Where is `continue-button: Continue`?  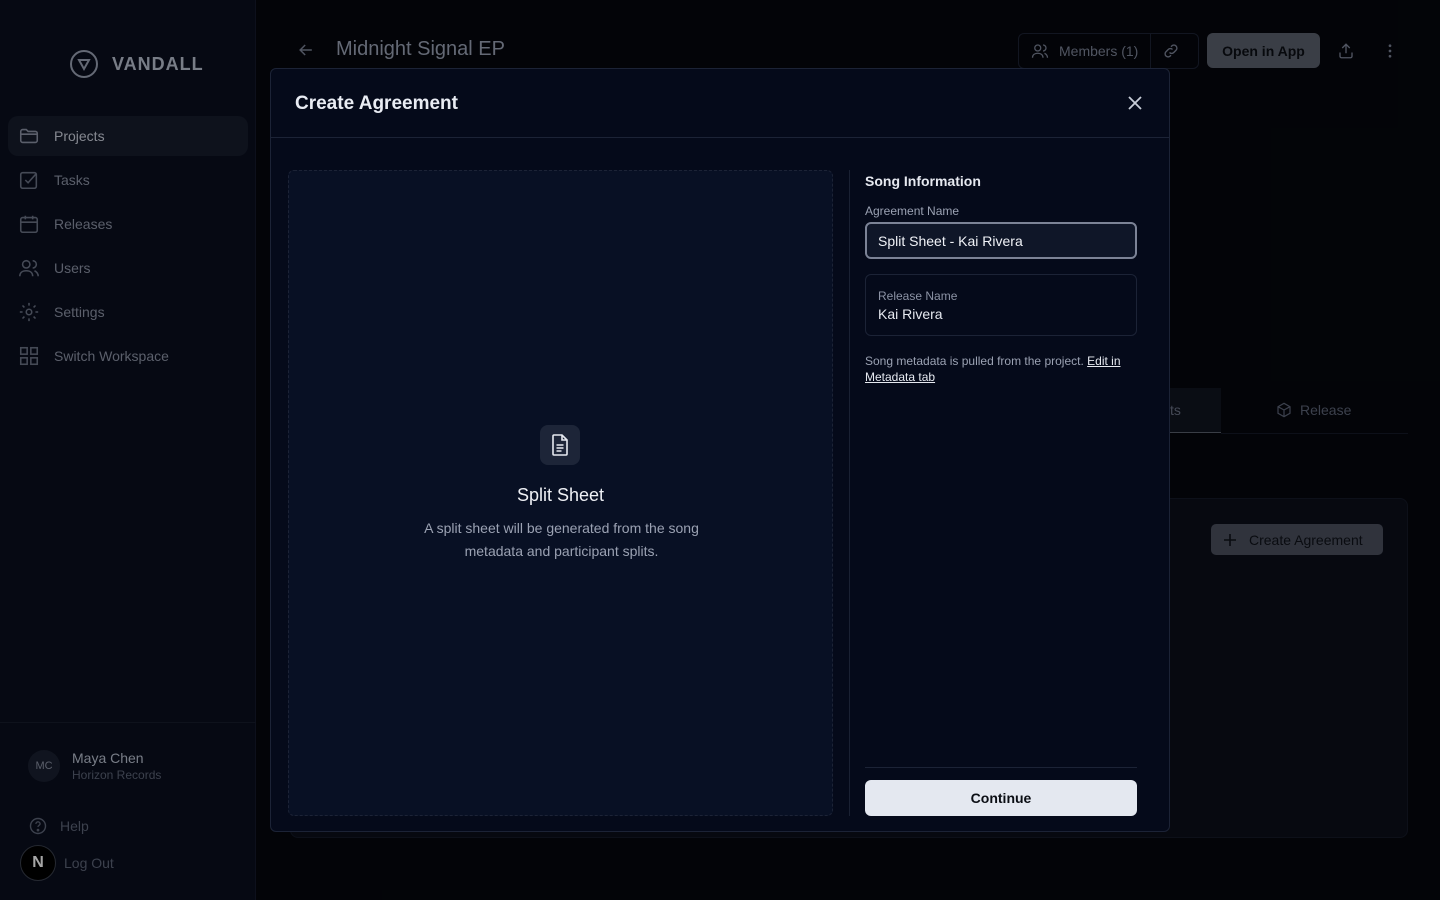 continue-button: Continue is located at coordinates (1001, 798).